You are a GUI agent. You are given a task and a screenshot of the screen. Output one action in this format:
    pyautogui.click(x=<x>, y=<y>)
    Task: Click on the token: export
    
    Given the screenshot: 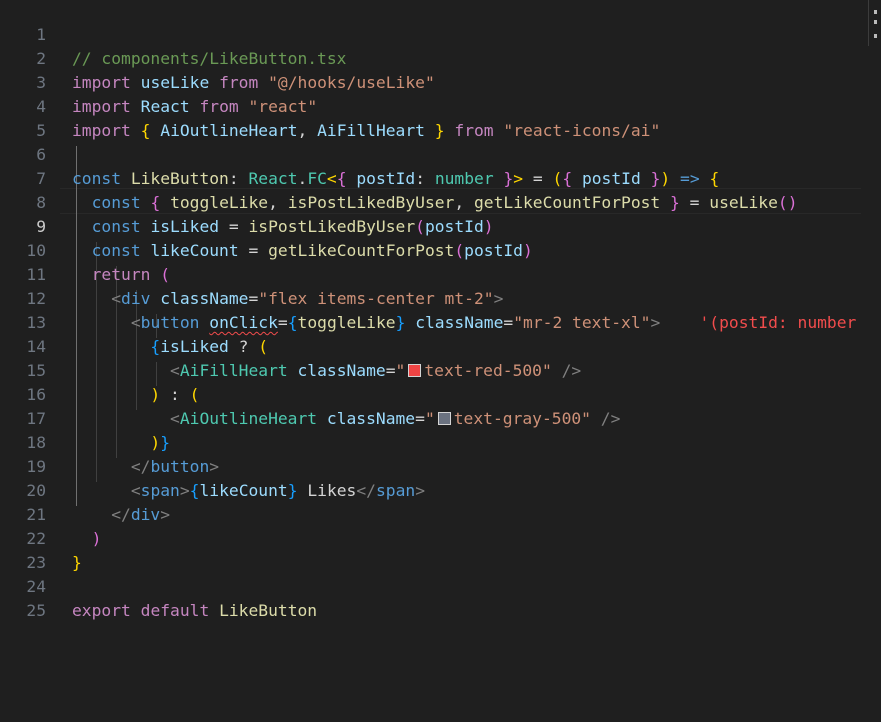 What is the action you would take?
    pyautogui.click(x=101, y=610)
    